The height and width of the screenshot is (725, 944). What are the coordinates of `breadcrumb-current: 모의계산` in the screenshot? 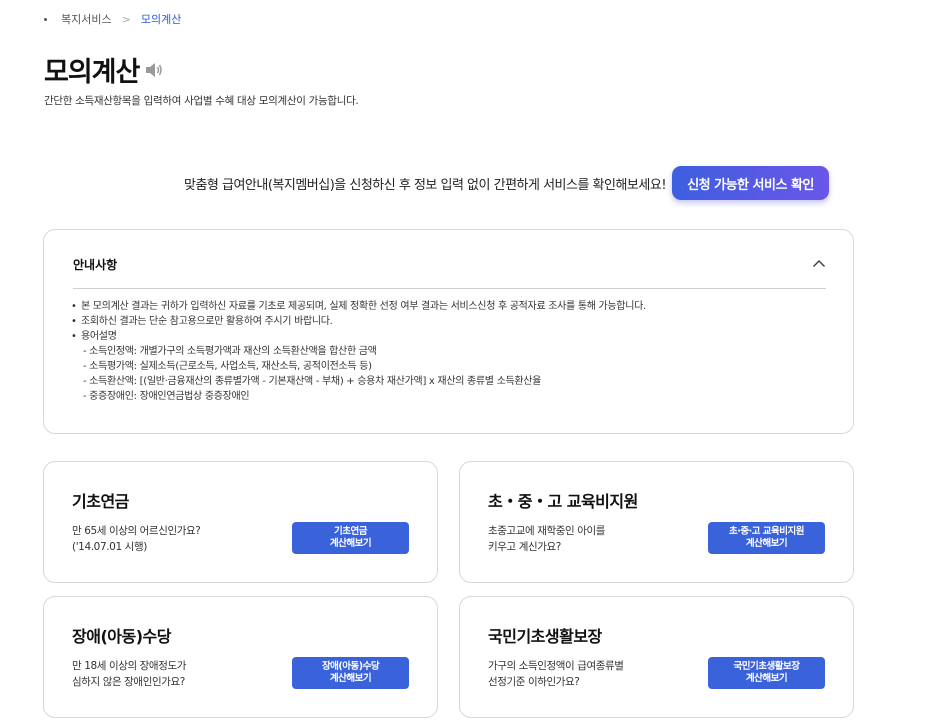 It's located at (161, 19).